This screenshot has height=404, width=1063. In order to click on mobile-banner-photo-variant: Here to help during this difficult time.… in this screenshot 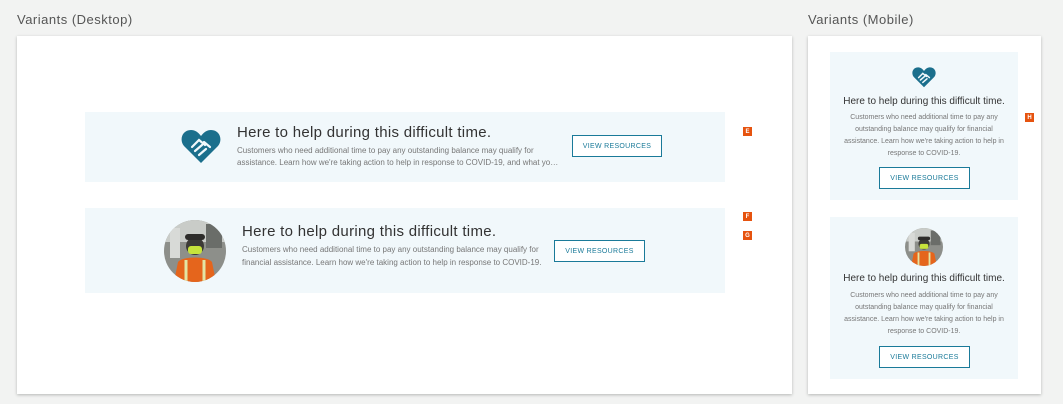, I will do `click(924, 298)`.